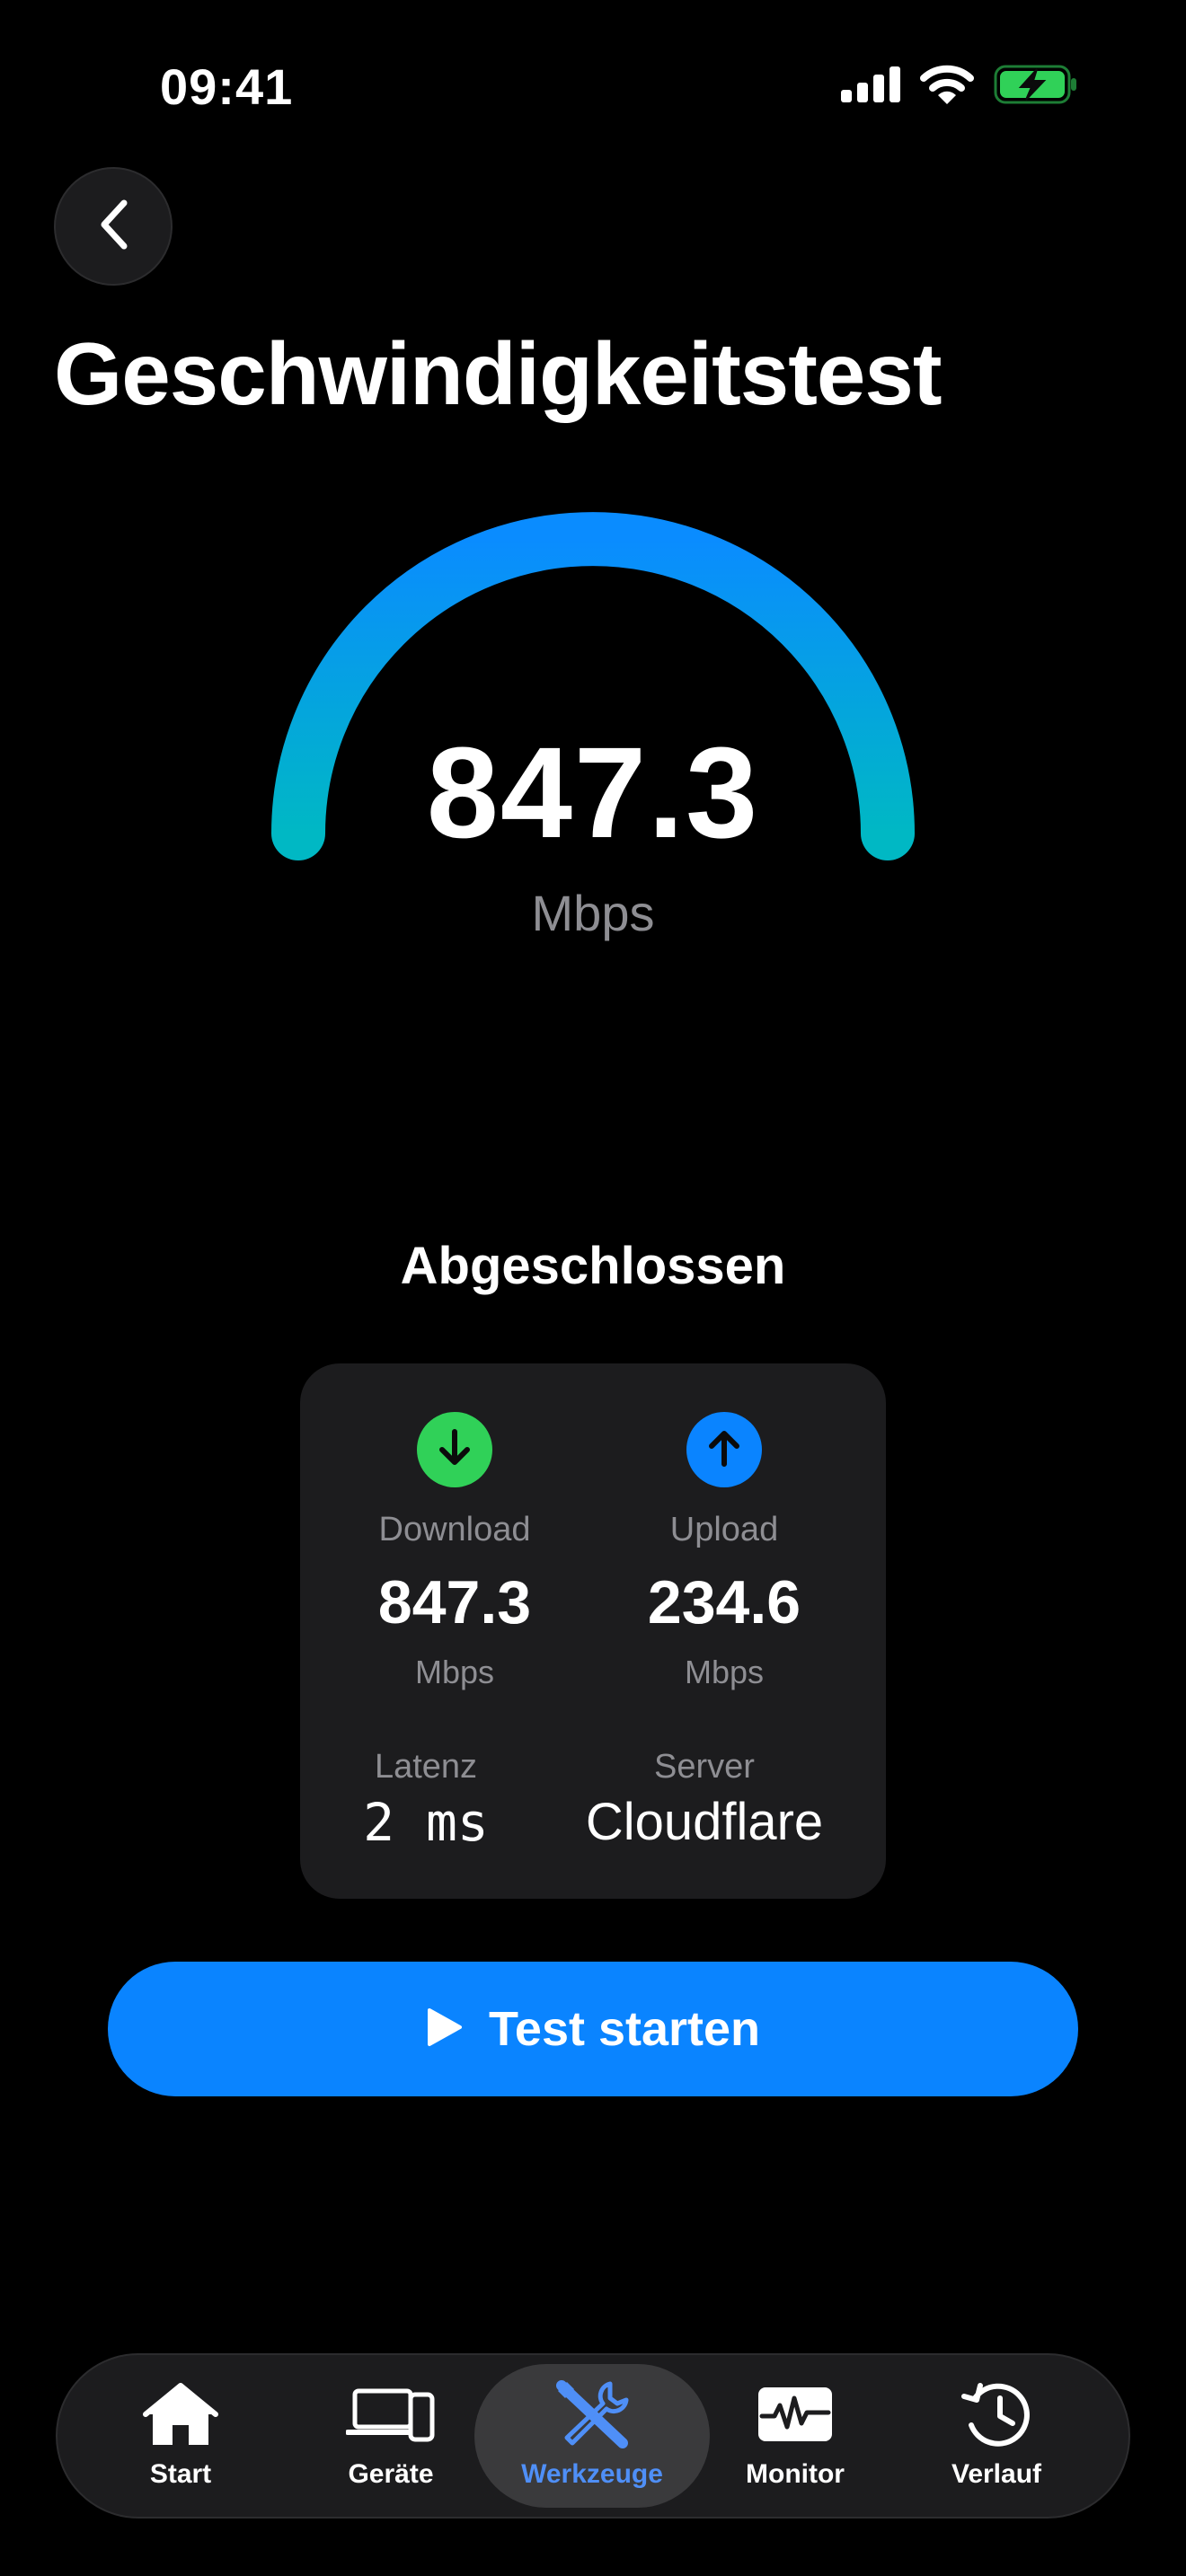 Image resolution: width=1186 pixels, height=2576 pixels. I want to click on back-button, so click(113, 226).